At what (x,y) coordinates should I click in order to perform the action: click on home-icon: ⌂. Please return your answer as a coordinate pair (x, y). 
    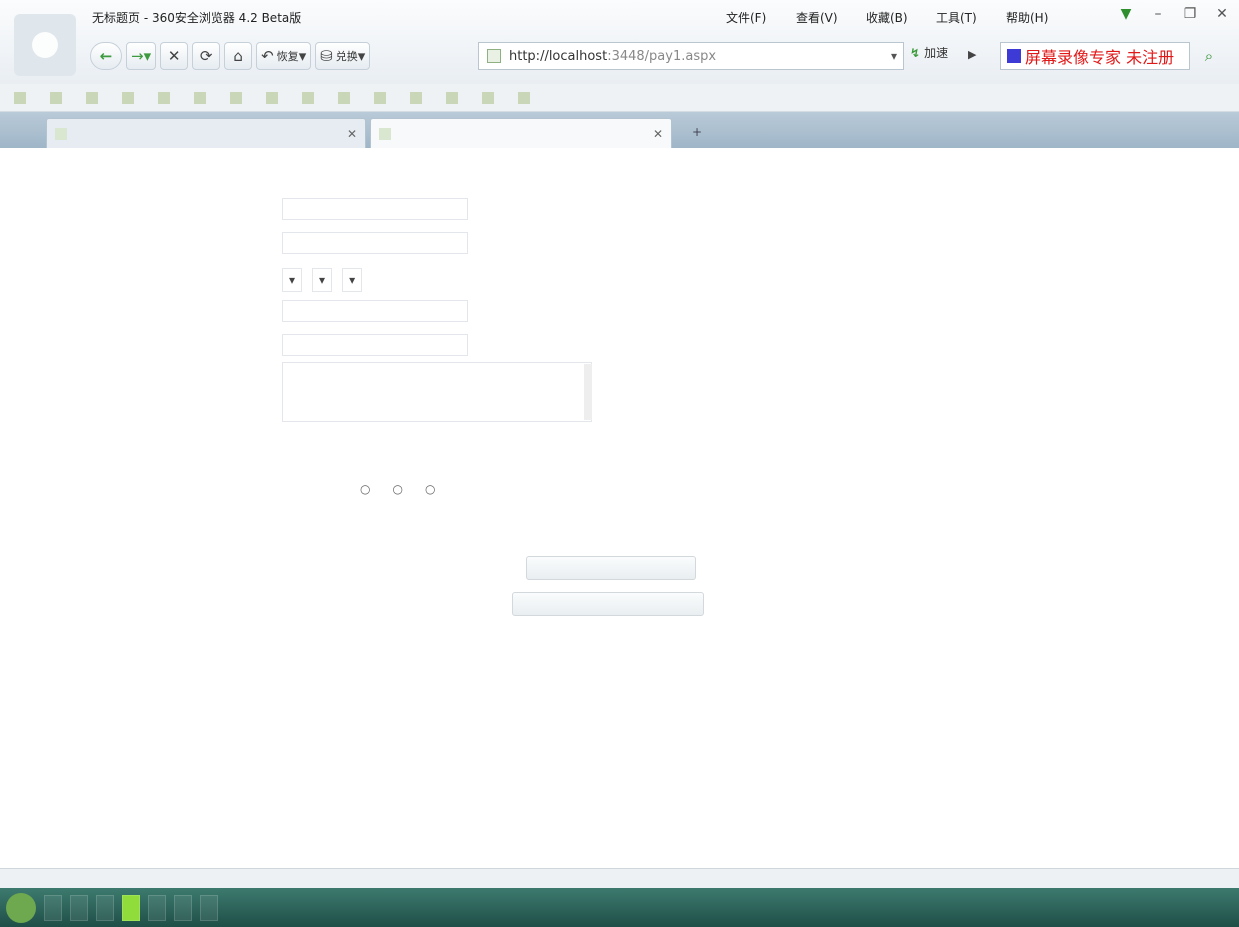
    Looking at the image, I should click on (238, 56).